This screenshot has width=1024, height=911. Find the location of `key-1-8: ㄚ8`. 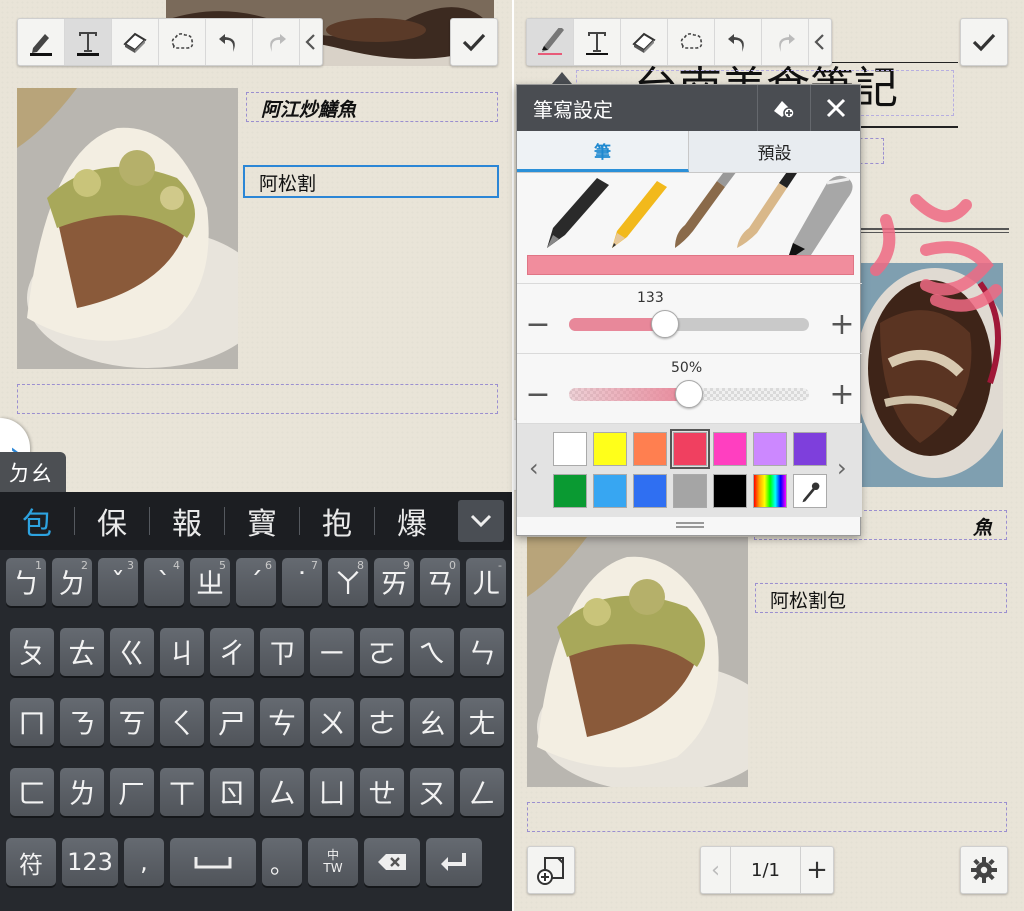

key-1-8: ㄚ8 is located at coordinates (348, 582).